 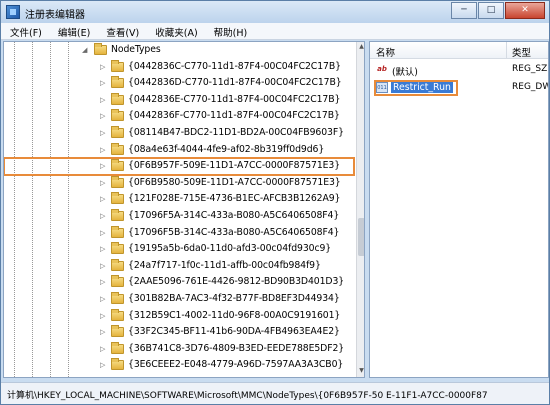 I want to click on tree-item: ▷ {301B82BA-7AC3-4f32-B77F-BD8EF3D44934}, so click(x=179, y=299).